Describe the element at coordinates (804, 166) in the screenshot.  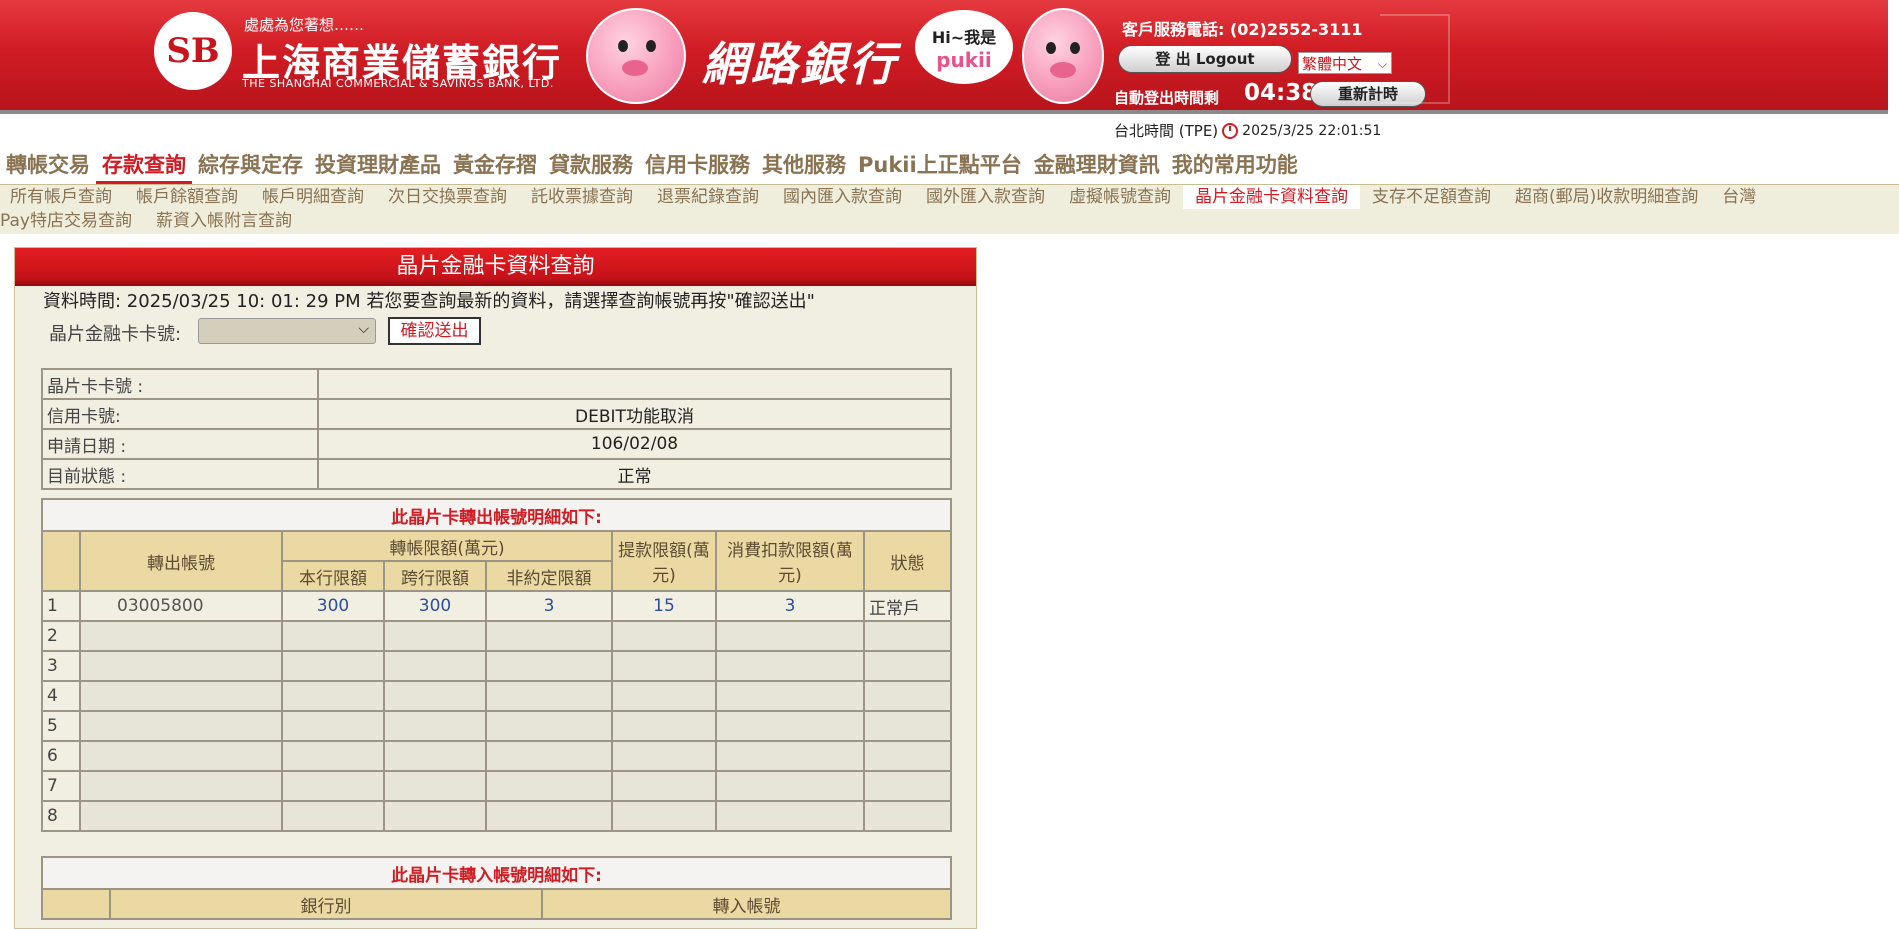
I see `main-nav-item: 其他服務` at that location.